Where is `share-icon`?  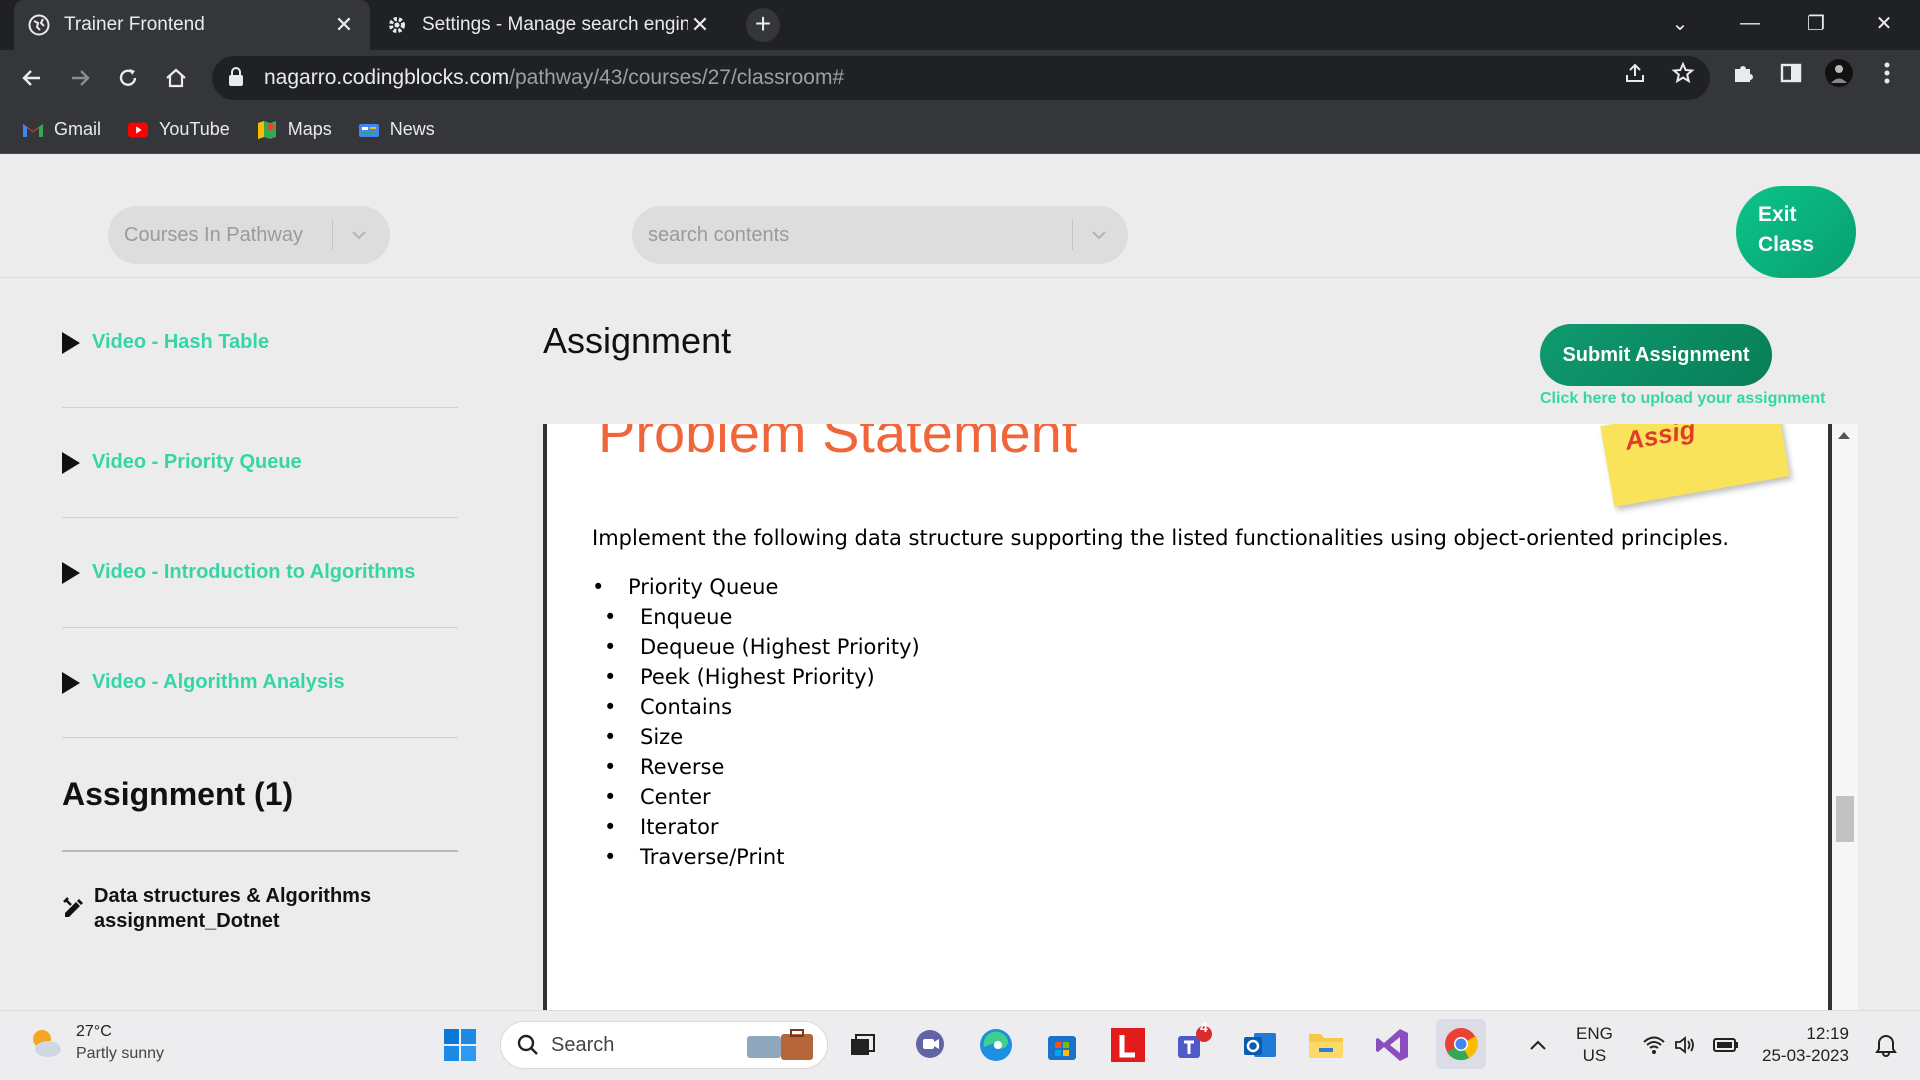
share-icon is located at coordinates (1635, 73).